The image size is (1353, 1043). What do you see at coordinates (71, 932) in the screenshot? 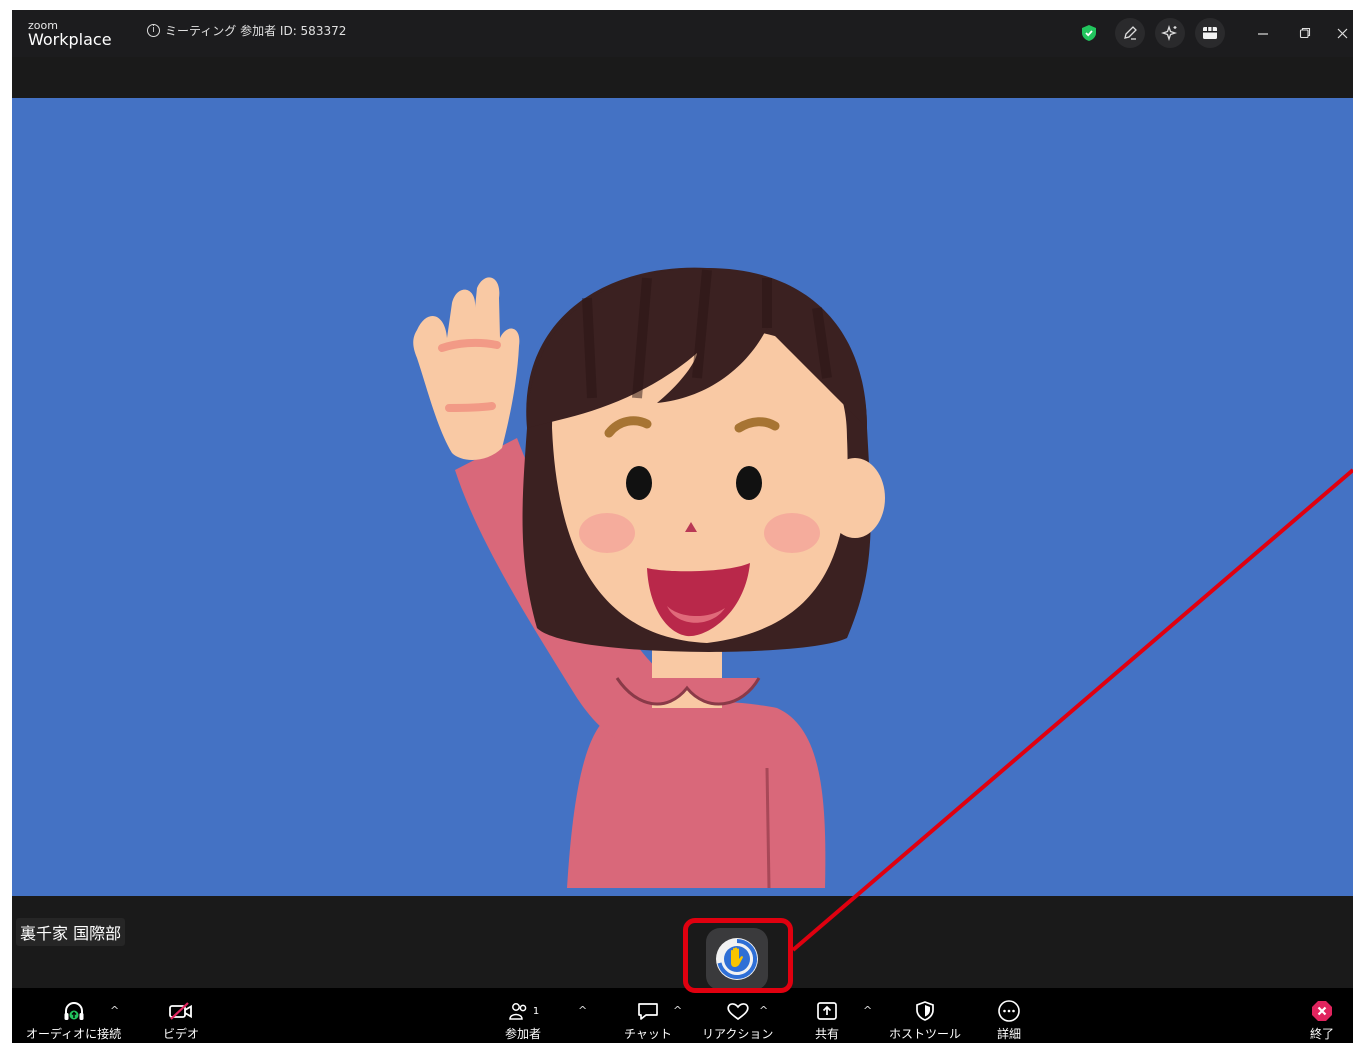
I see `participant-name-tag: 裏千家 国際部` at bounding box center [71, 932].